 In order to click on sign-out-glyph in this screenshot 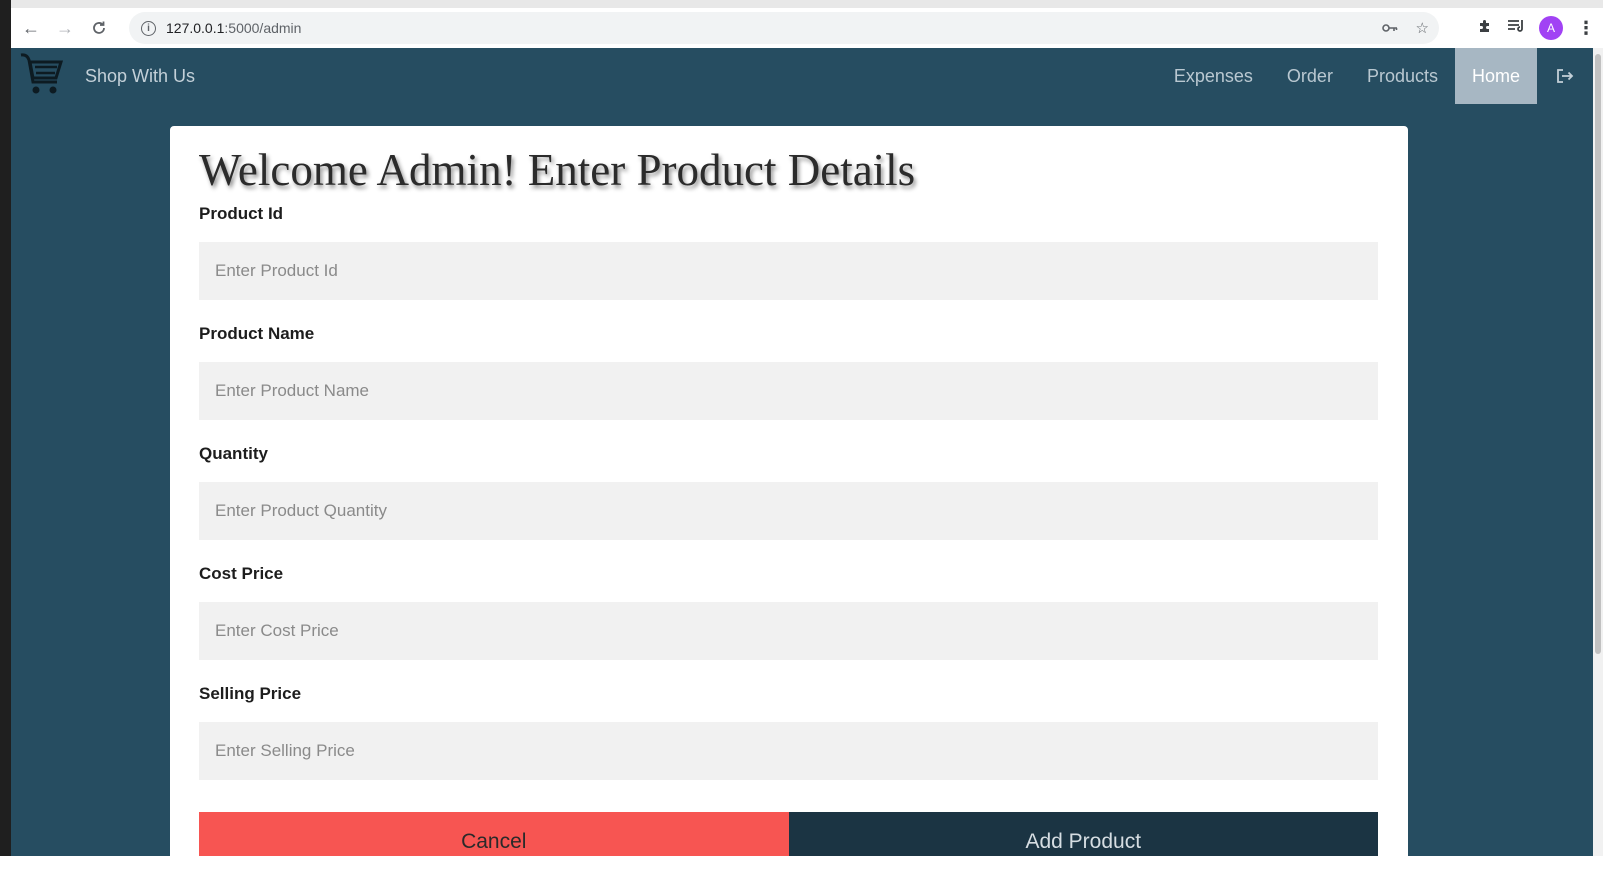, I will do `click(1565, 76)`.